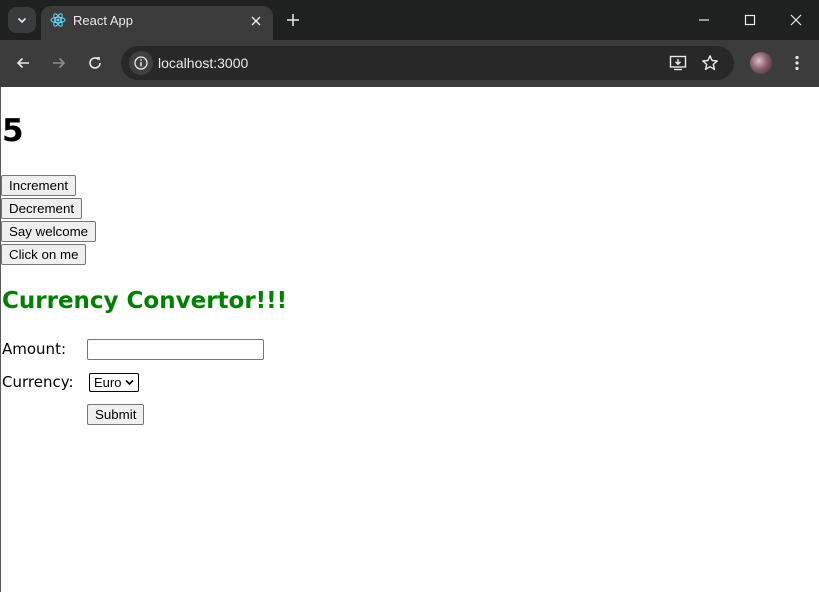  I want to click on close-window-button, so click(796, 20).